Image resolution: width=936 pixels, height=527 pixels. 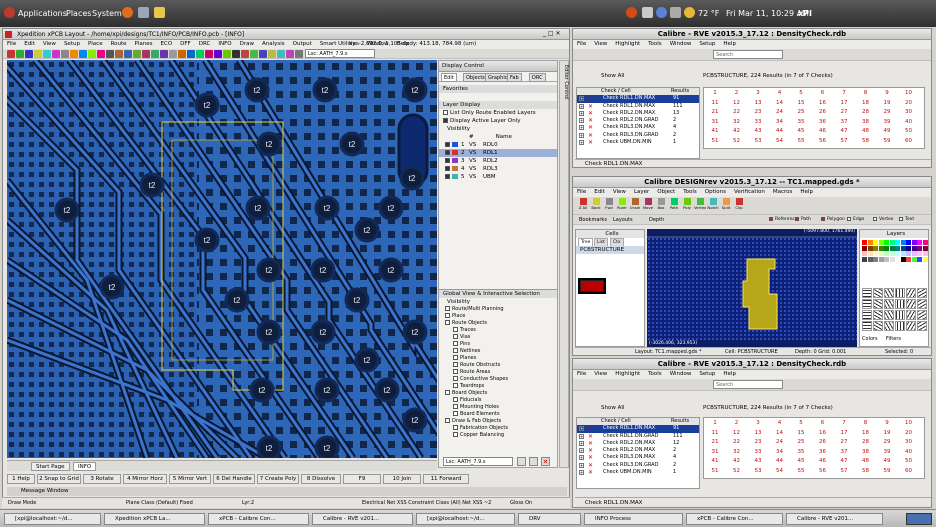 I want to click on check-row: + ✕ Check RDL3.DN.GRAD 2, so click(x=638, y=135).